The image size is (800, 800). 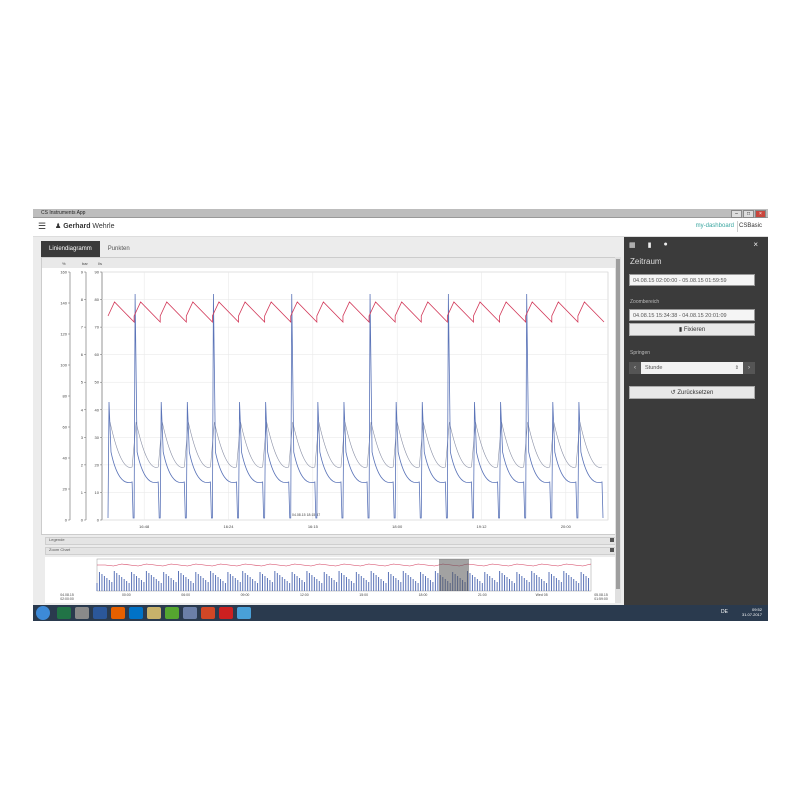 What do you see at coordinates (97, 382) in the screenshot?
I see `y-tick-label: 50` at bounding box center [97, 382].